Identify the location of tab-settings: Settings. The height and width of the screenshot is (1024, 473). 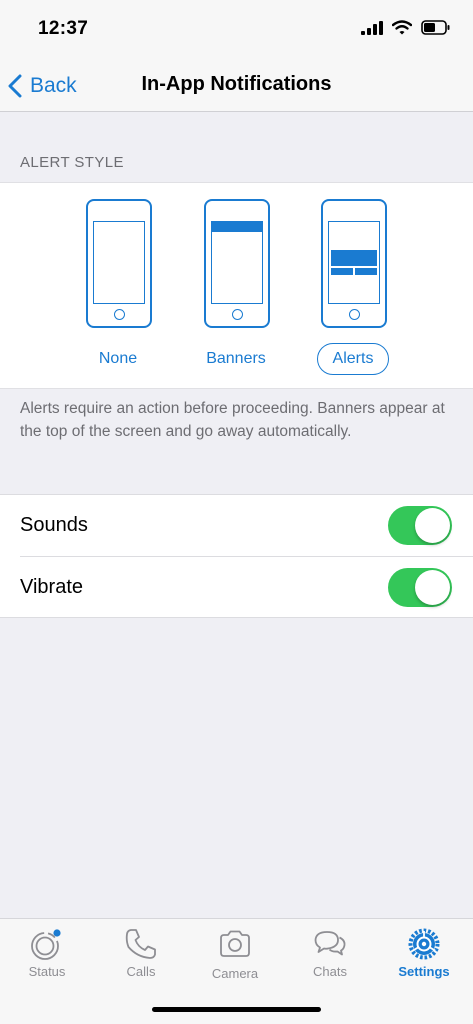
(424, 954).